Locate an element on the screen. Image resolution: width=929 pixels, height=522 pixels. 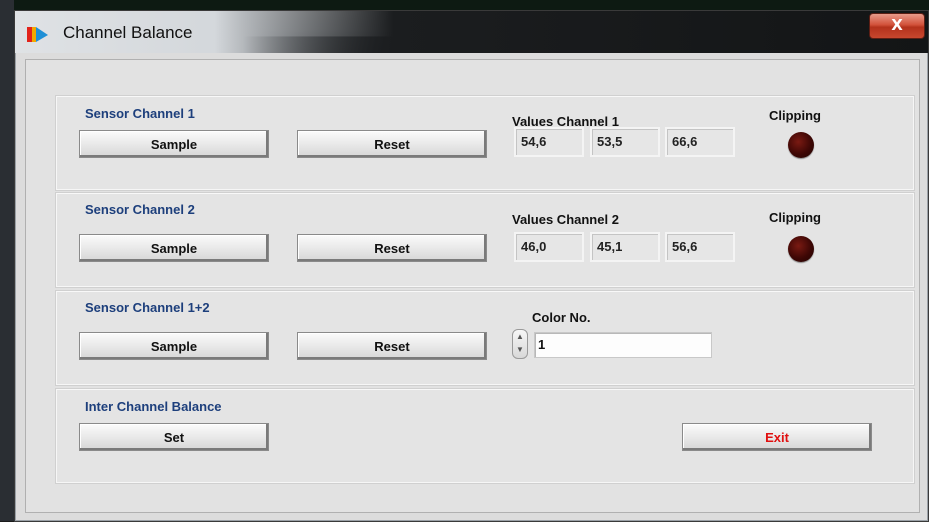
reset-button-channel-2: Reset is located at coordinates (392, 248).